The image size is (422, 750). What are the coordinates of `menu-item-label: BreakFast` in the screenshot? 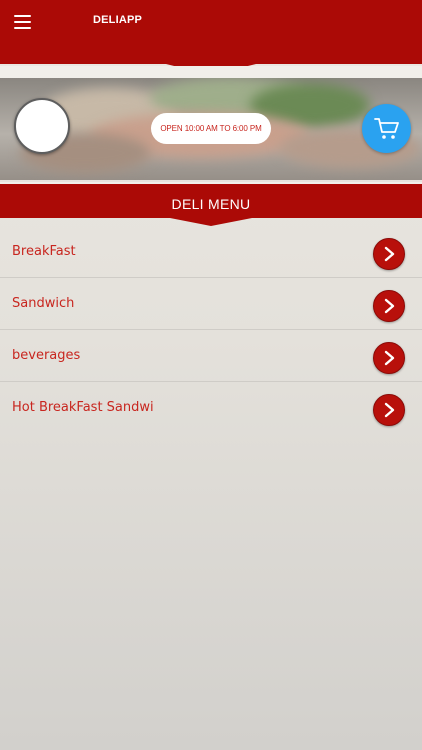 It's located at (44, 251).